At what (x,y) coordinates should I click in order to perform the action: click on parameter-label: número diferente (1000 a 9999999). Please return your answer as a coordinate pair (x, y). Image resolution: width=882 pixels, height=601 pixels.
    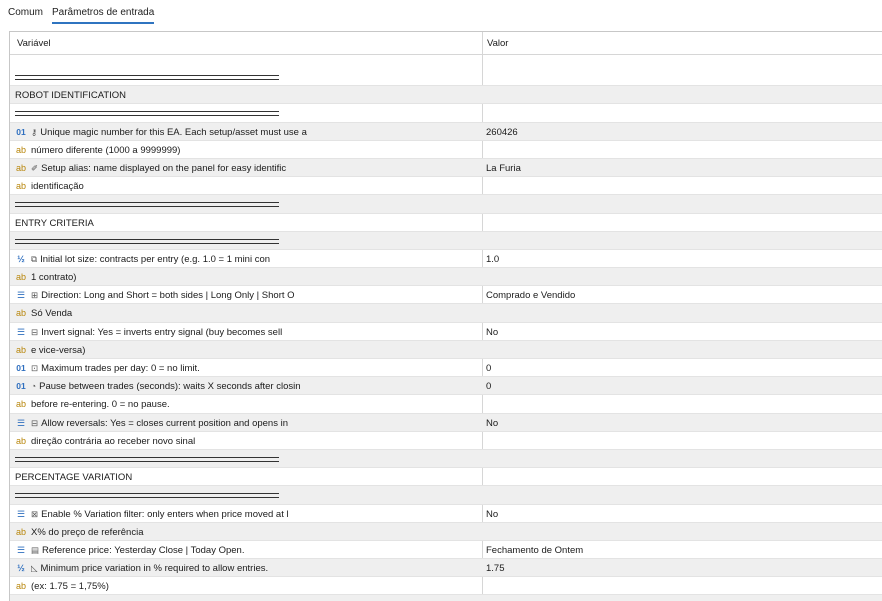
    Looking at the image, I should click on (106, 150).